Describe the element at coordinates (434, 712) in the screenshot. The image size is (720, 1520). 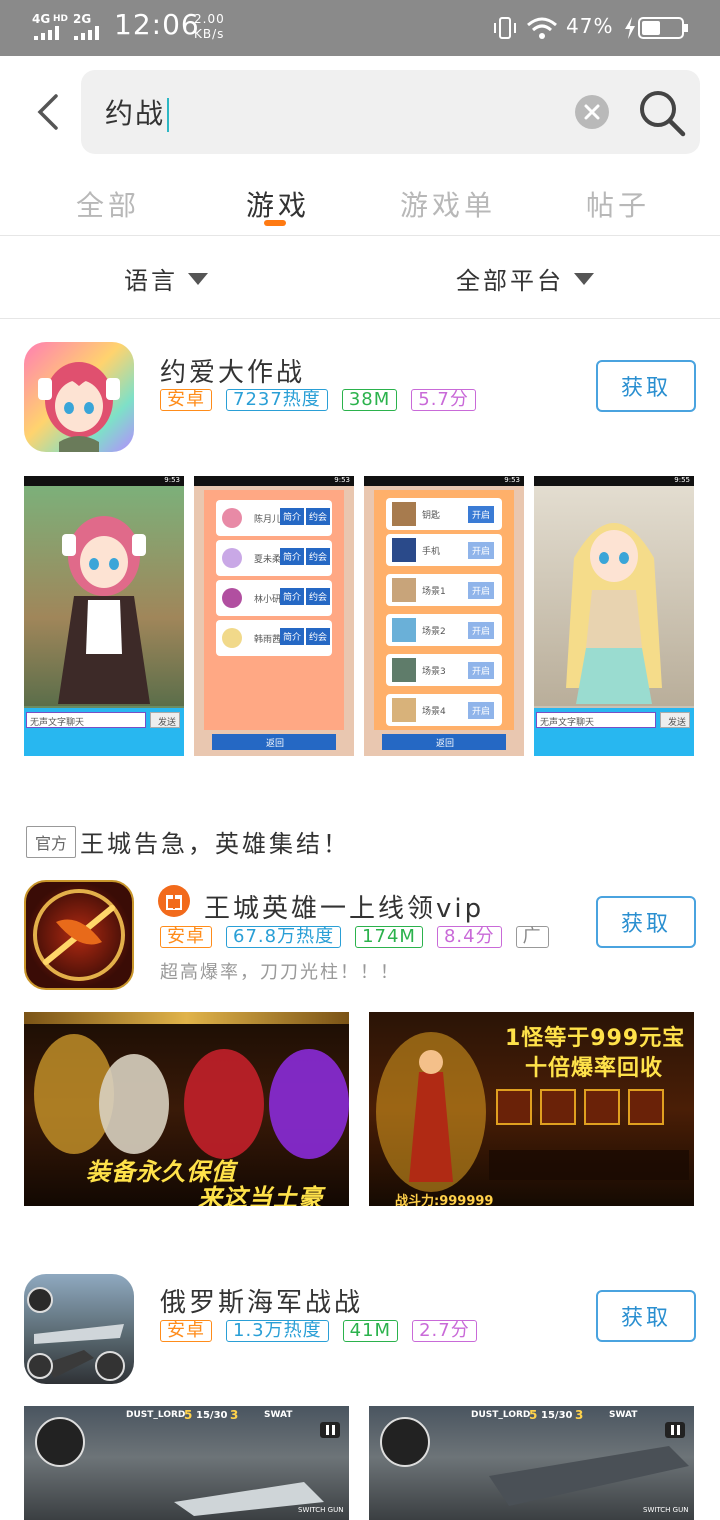
I see `list-name: 场景4` at that location.